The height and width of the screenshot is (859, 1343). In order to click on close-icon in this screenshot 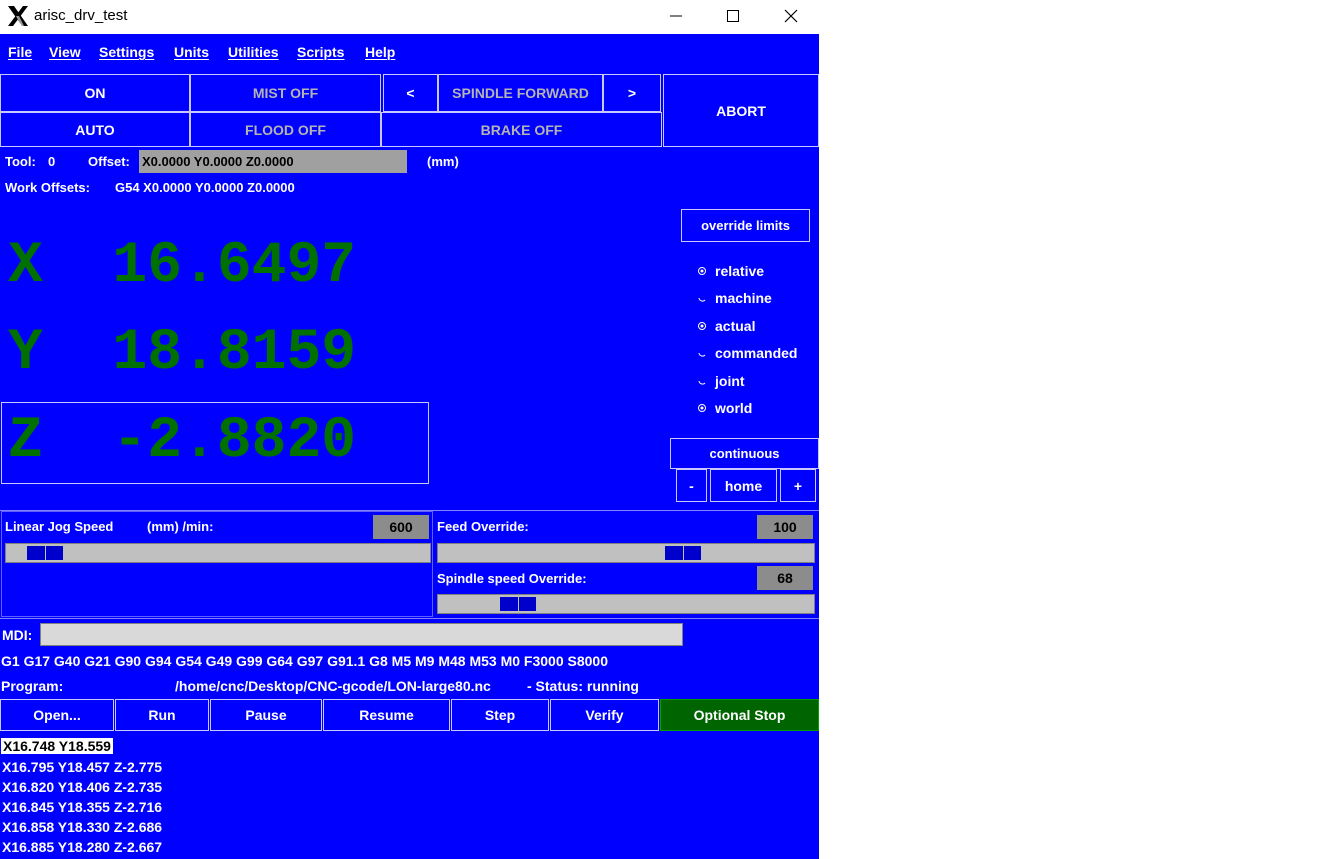, I will do `click(791, 16)`.